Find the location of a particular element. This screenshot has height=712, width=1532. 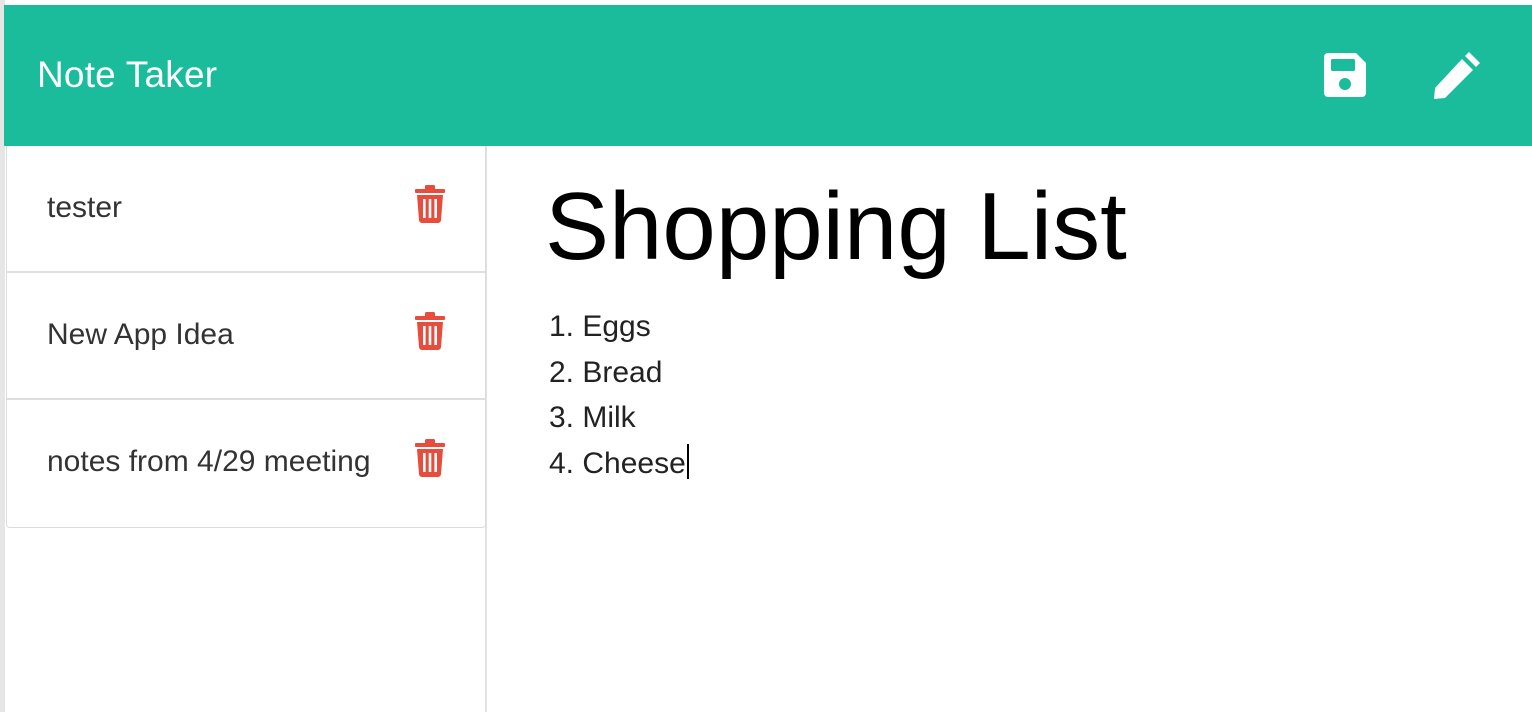

new-note-button is located at coordinates (1457, 75).